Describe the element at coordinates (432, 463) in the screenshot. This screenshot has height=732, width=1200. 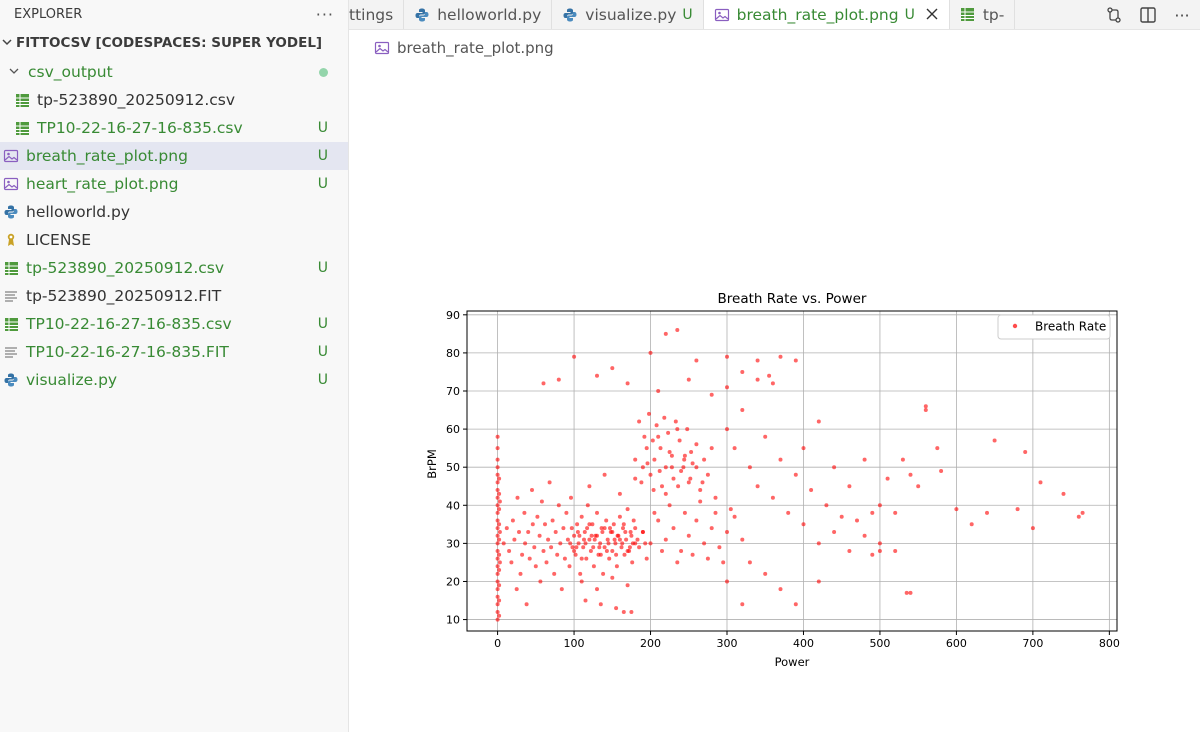
I see `y-axis-label: BrPM` at that location.